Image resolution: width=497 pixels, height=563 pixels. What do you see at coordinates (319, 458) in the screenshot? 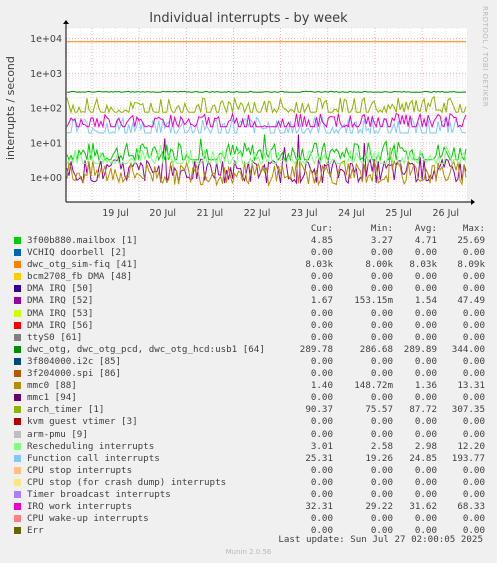
I see `legend-cur-value: 25.31` at bounding box center [319, 458].